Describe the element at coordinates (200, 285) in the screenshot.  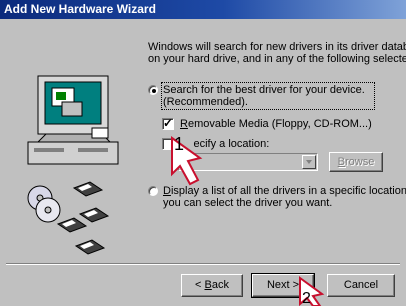
I see `back-prefix: <` at that location.